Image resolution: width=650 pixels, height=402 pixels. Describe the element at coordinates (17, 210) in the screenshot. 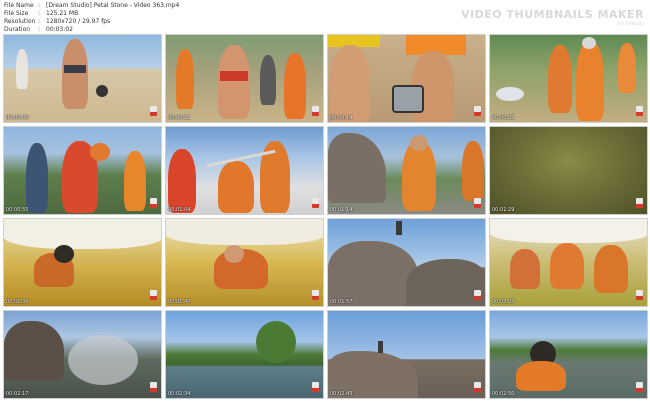

I see `timestamp: 00:00:55` at that location.